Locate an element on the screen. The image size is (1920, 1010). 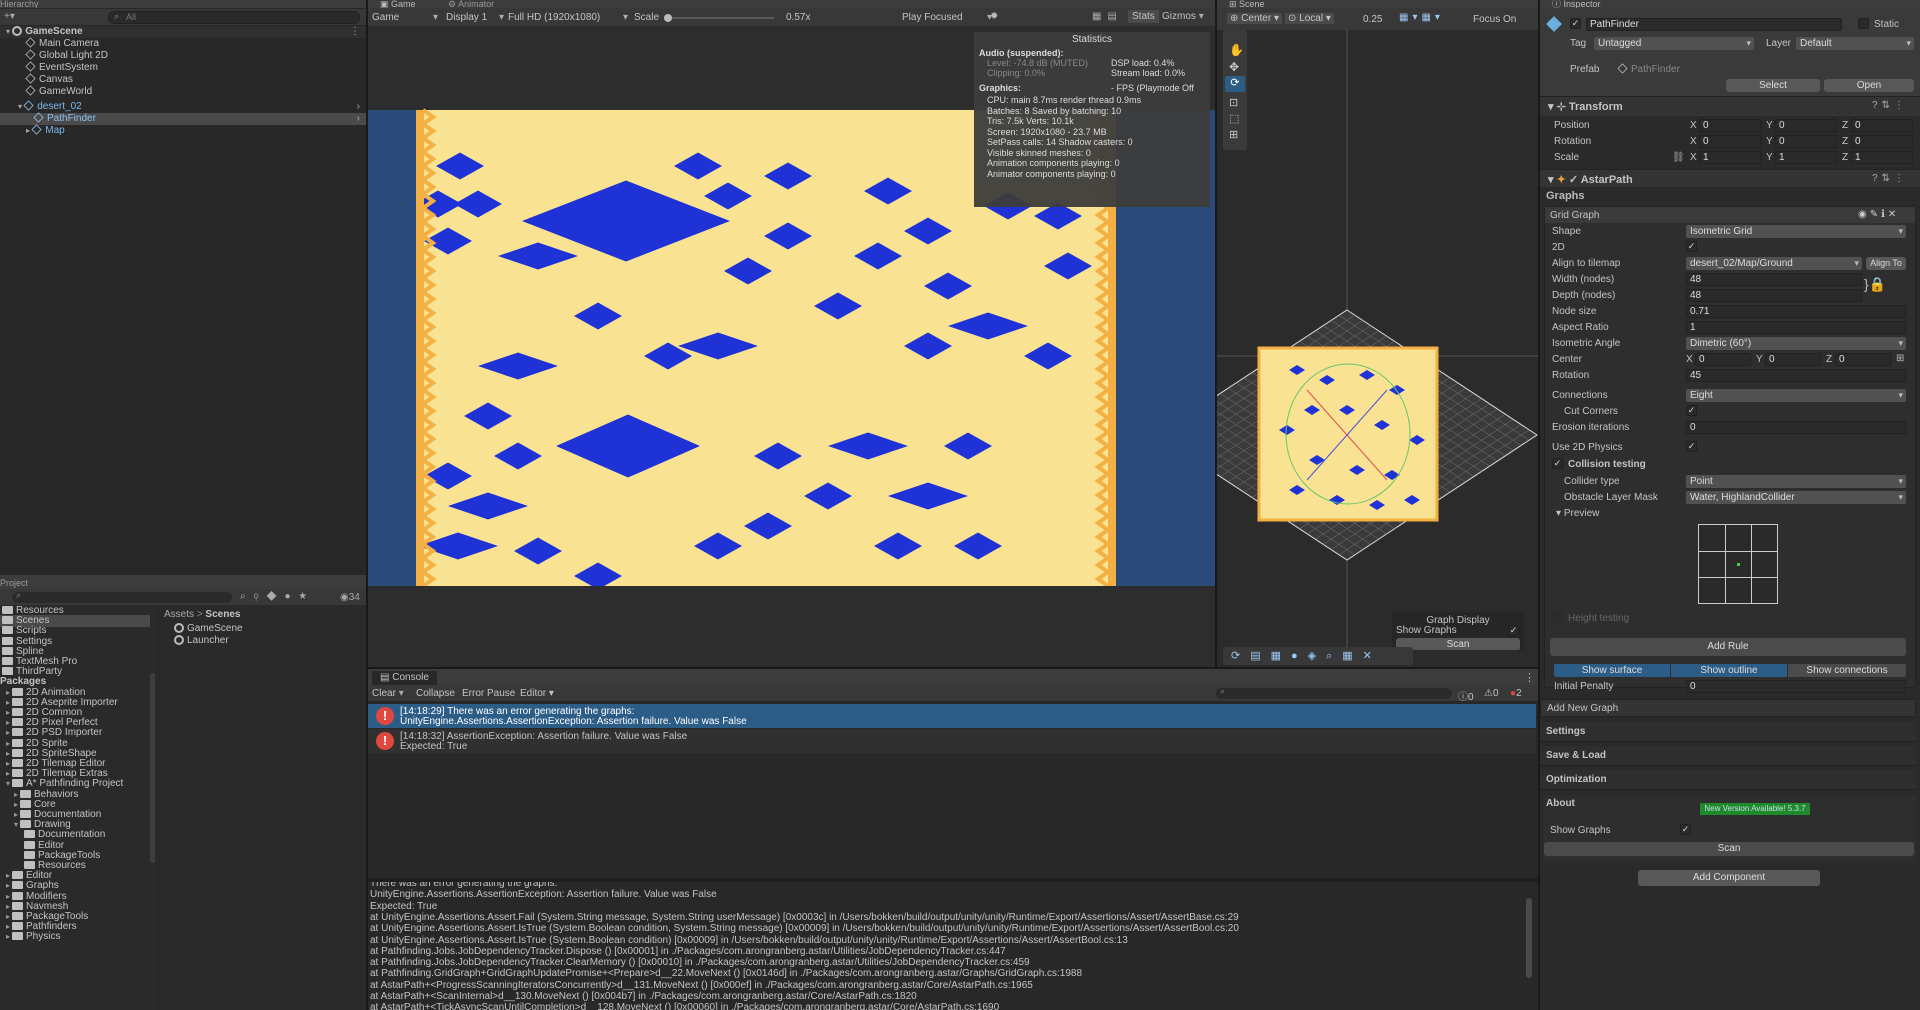
add-rule-button: Add Rule is located at coordinates (1728, 647).